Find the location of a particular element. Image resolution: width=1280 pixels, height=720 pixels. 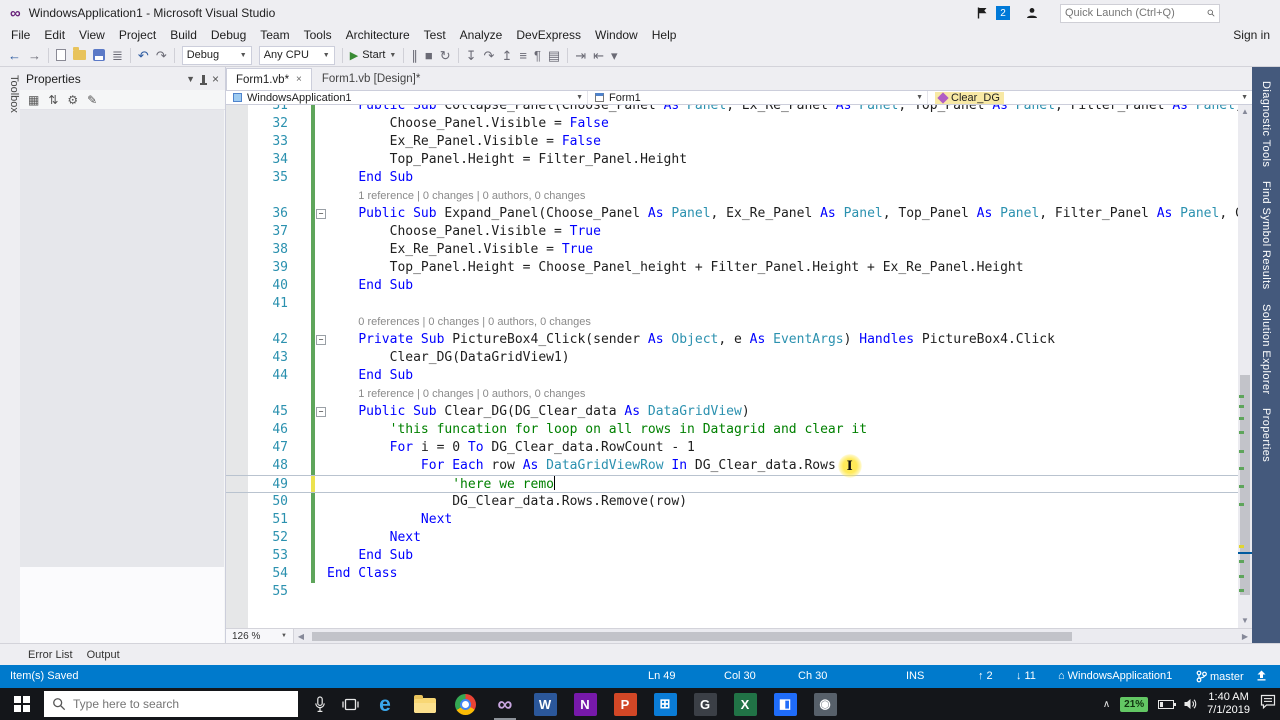

save-icon is located at coordinates (99, 55).